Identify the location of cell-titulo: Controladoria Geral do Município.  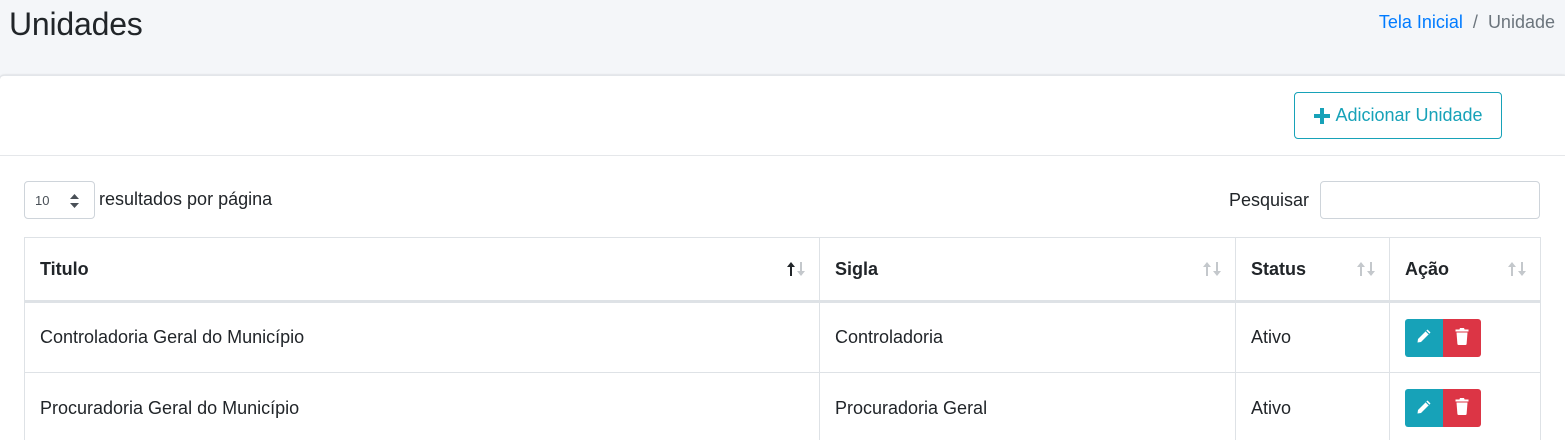
(422, 337).